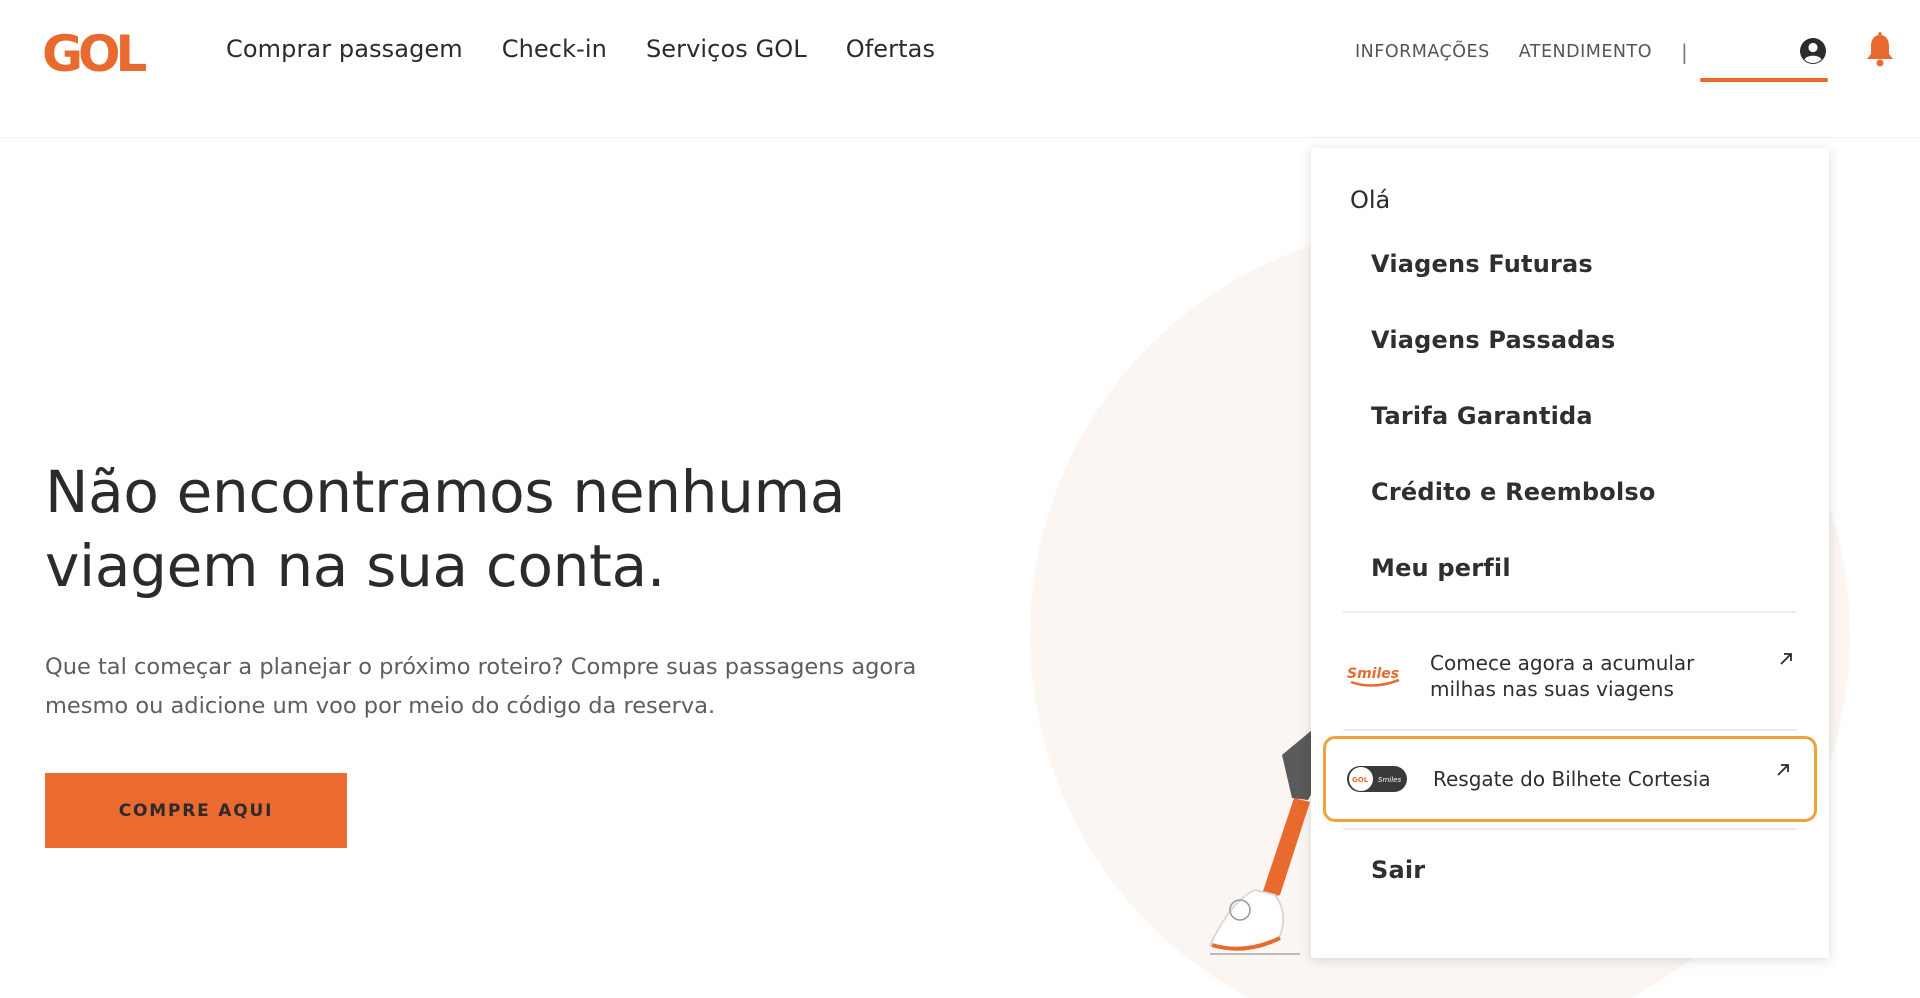  Describe the element at coordinates (1513, 492) in the screenshot. I see `menu-item-credito-reembolso: Crédito e Reembolso` at that location.